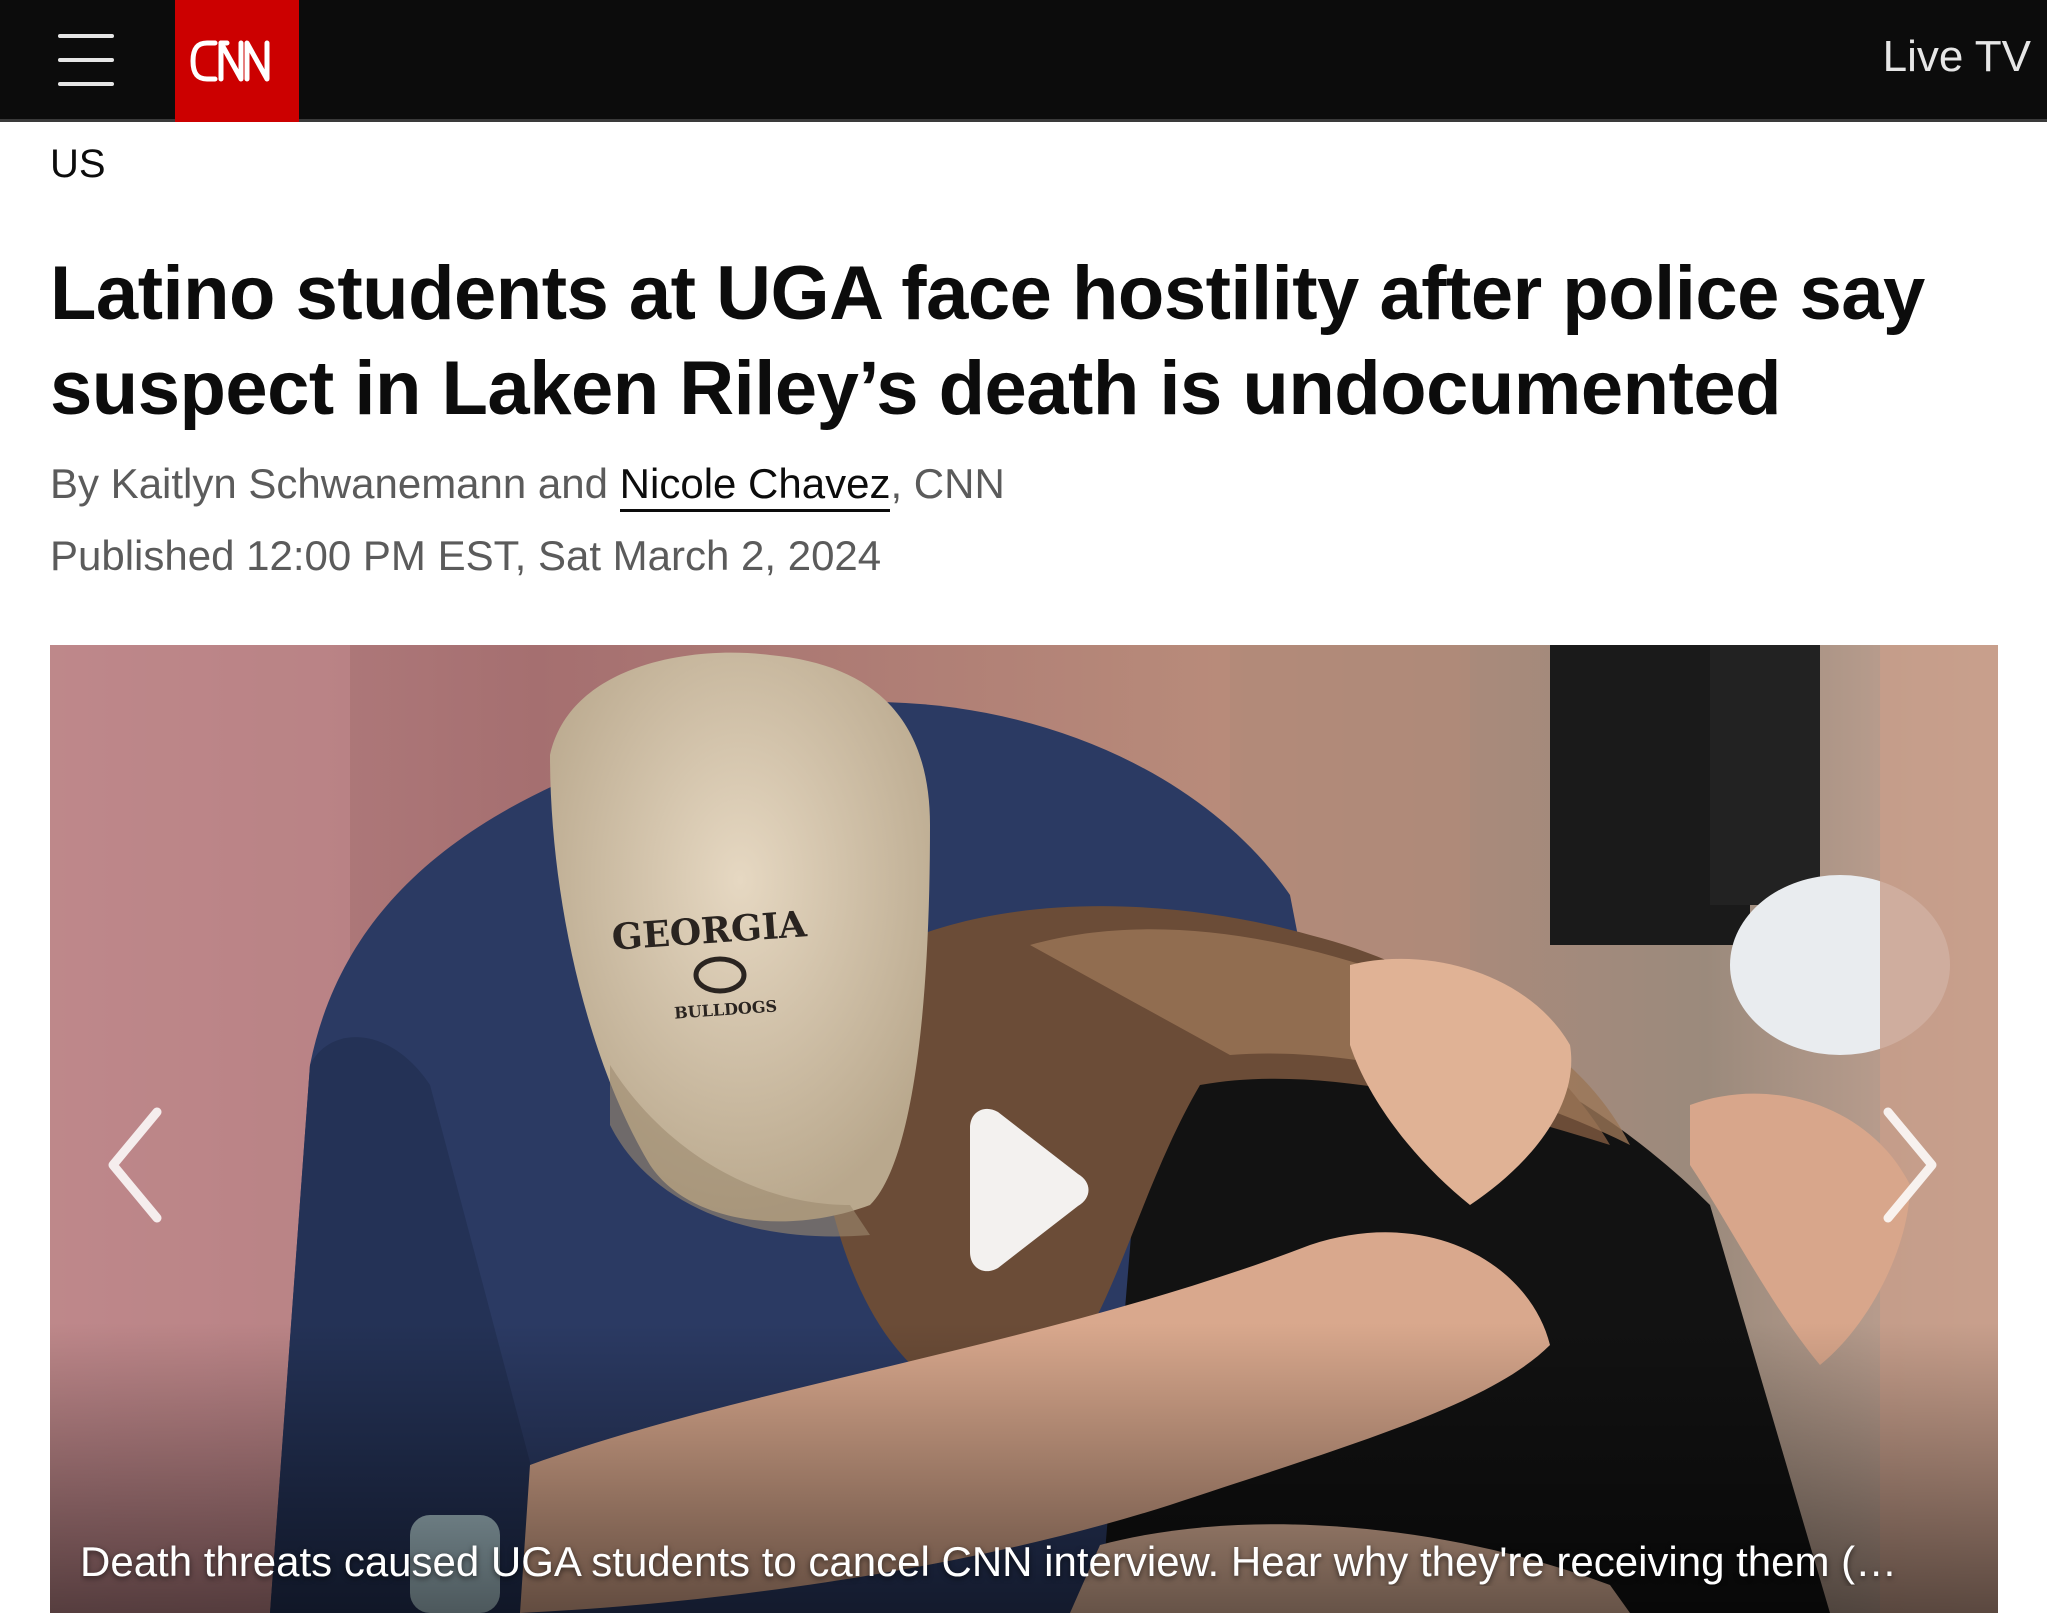 The width and height of the screenshot is (2047, 1613). Describe the element at coordinates (947, 483) in the screenshot. I see `byline-suffix: , CNN` at that location.